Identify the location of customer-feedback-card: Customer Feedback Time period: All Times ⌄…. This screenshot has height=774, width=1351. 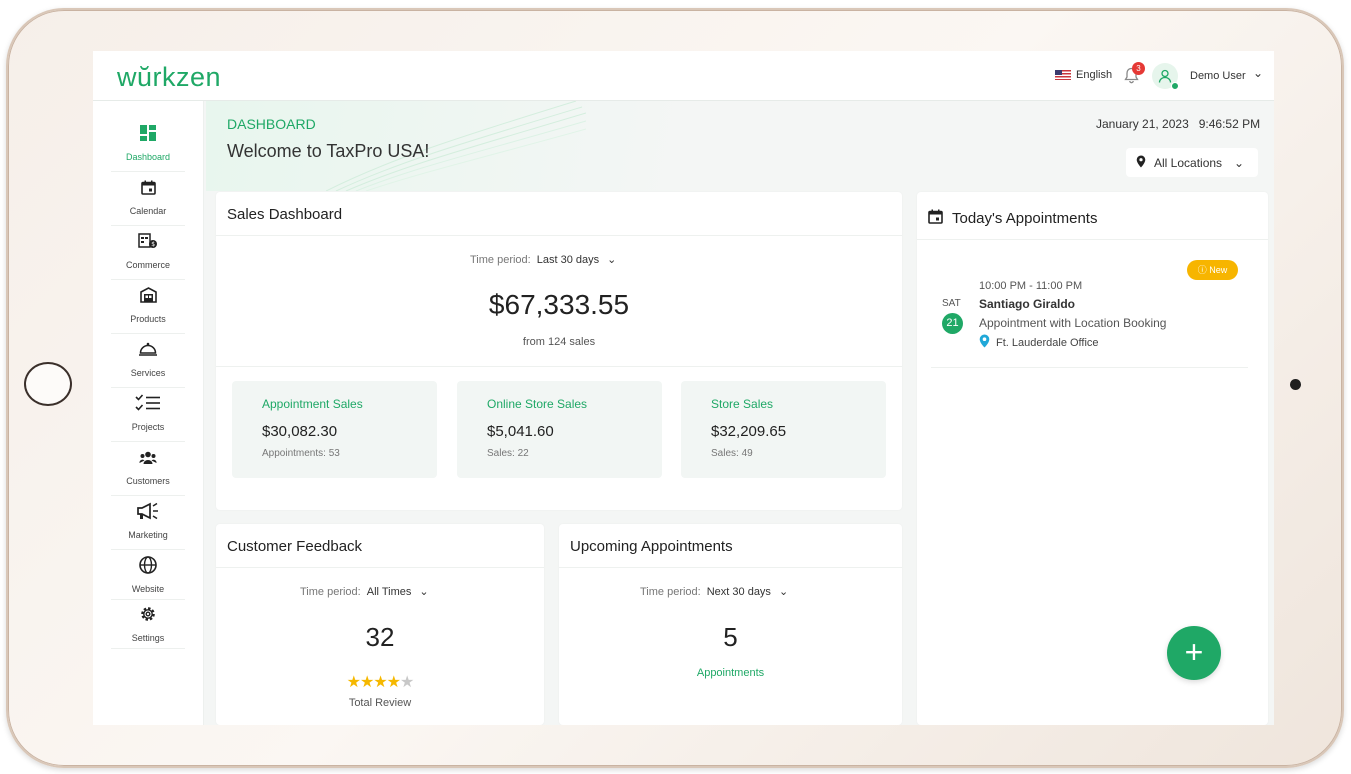
(380, 624).